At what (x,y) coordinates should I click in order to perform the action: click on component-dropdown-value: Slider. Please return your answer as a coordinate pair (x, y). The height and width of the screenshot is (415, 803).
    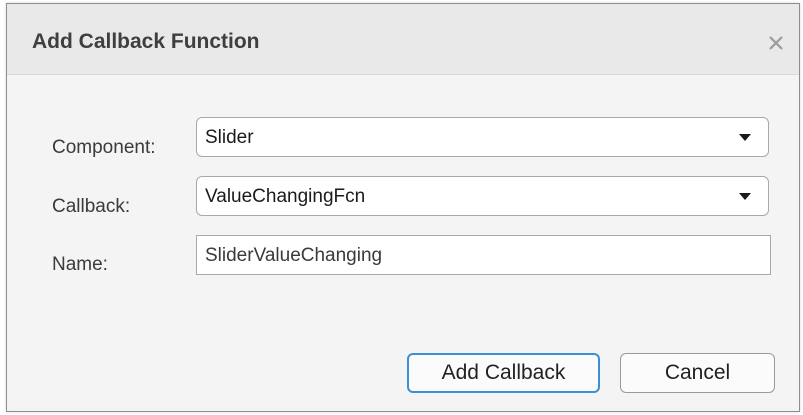
    Looking at the image, I should click on (229, 137).